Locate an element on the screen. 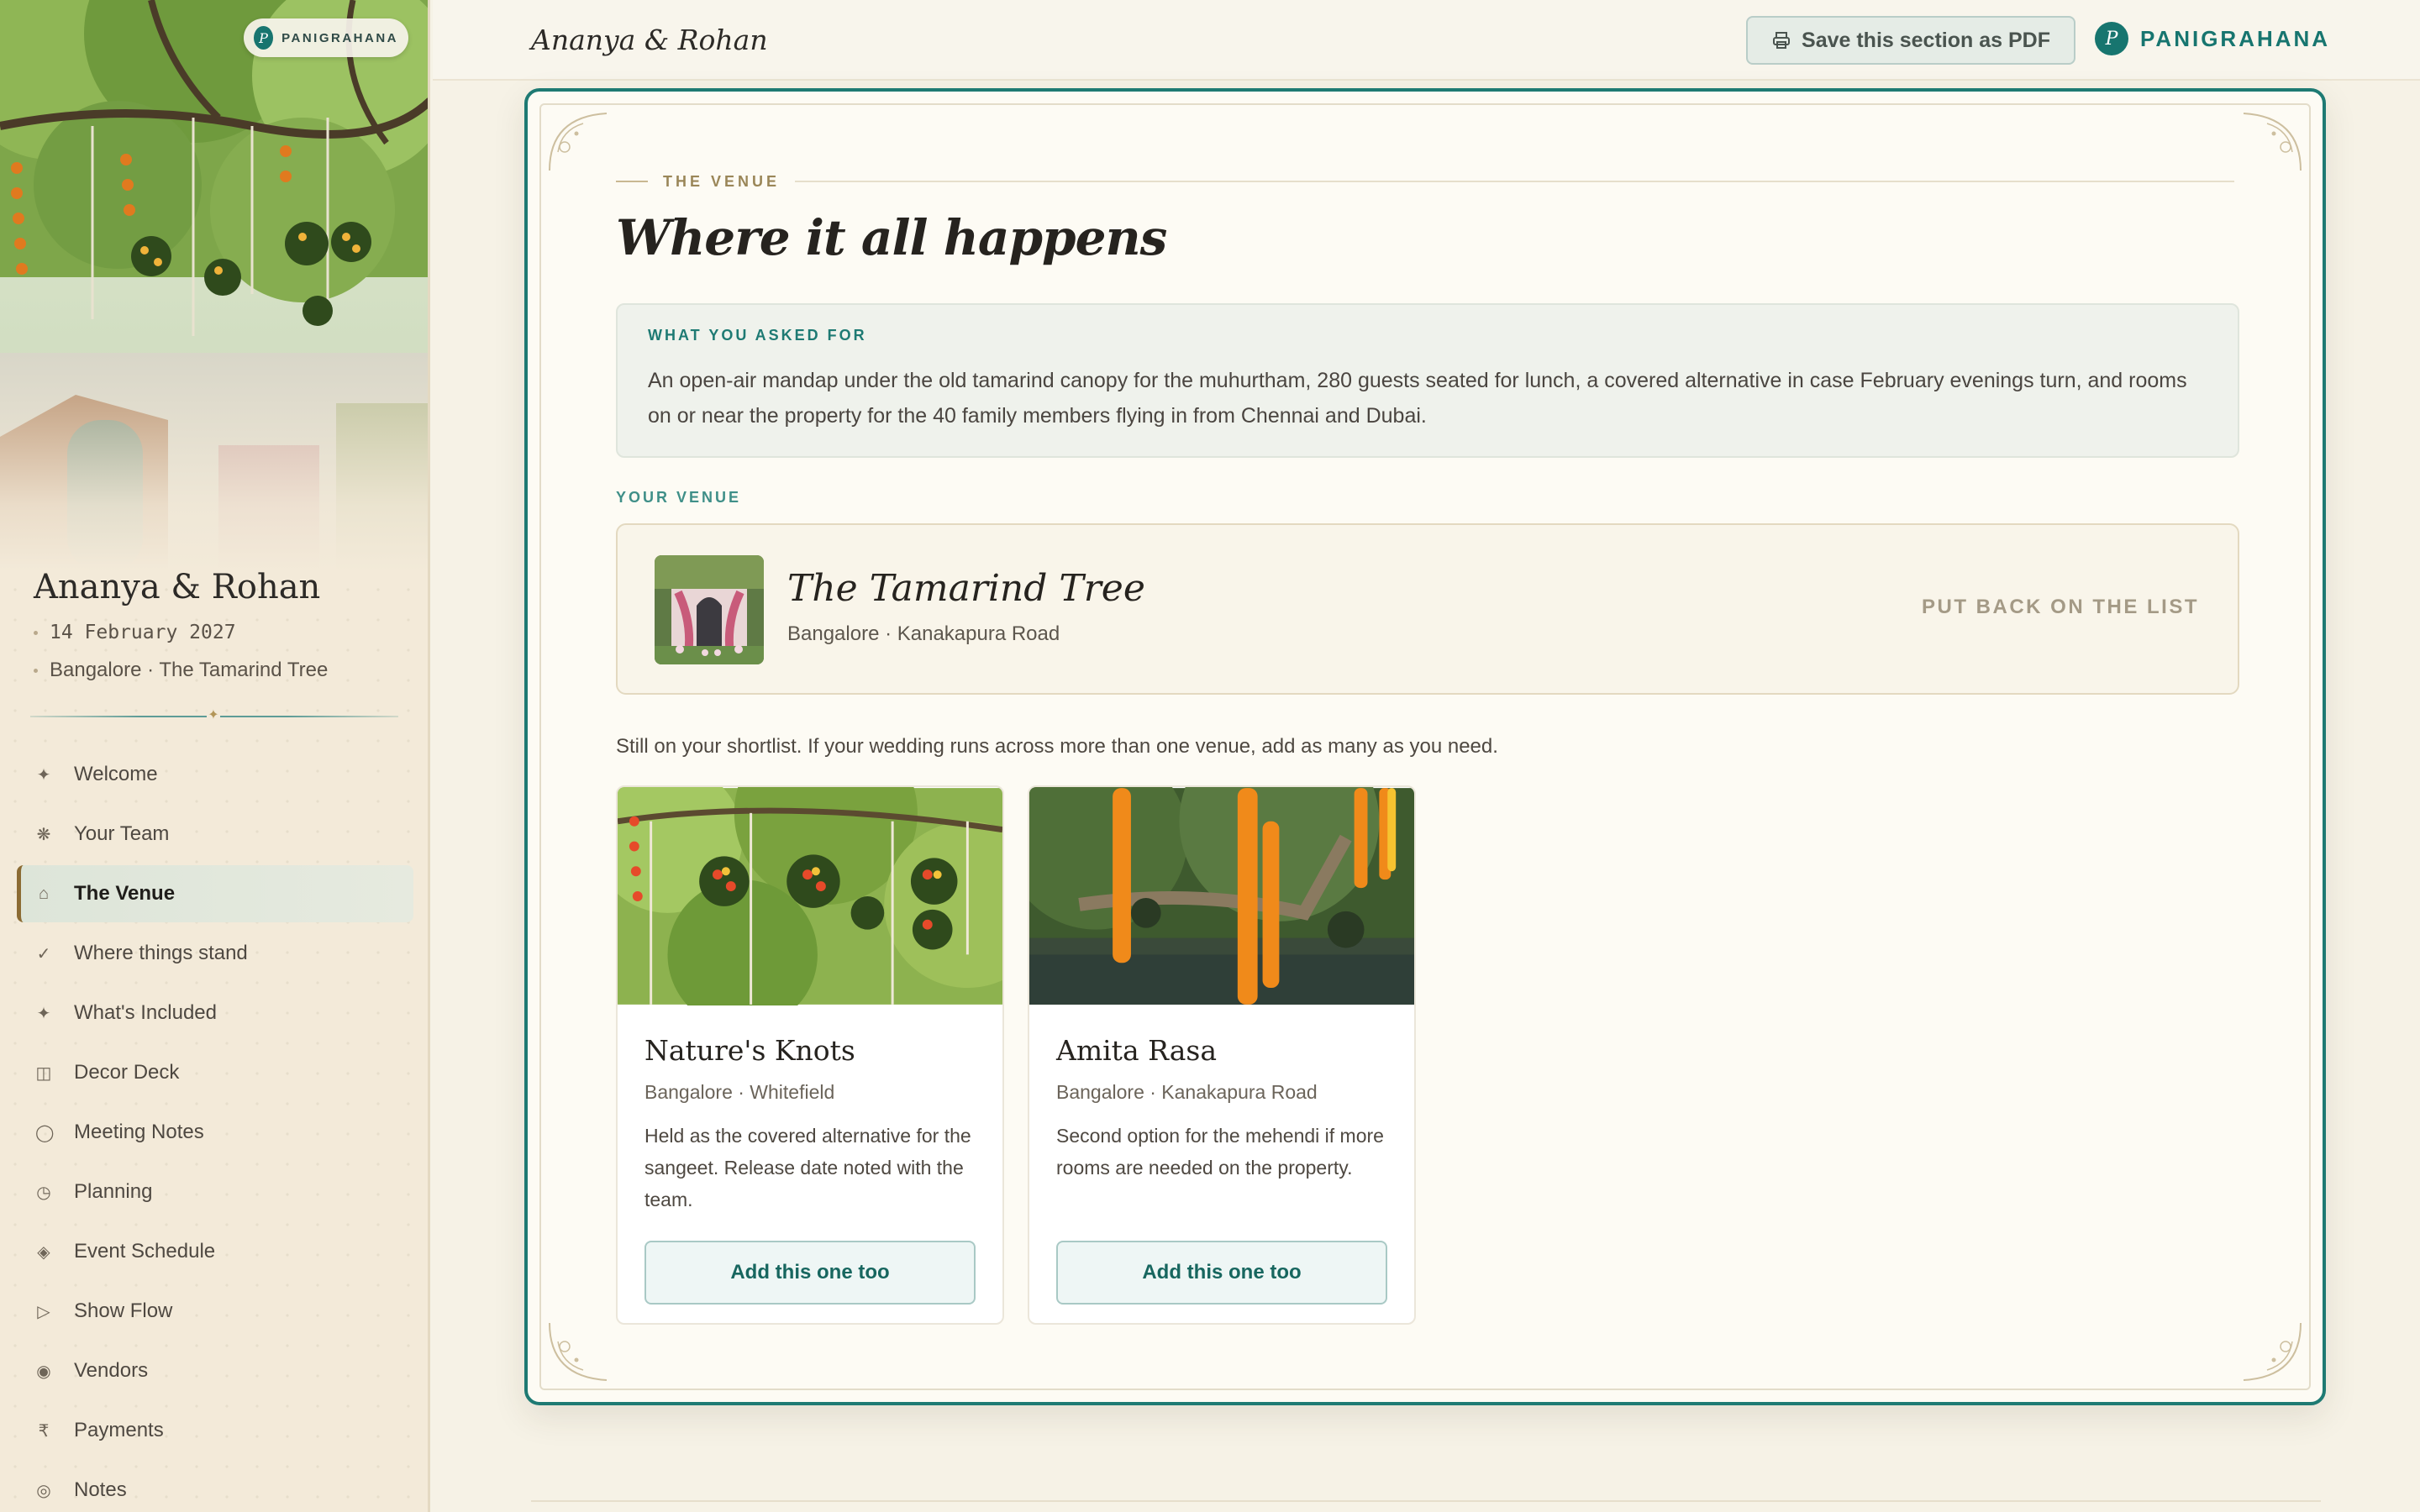  section-eyebrow: THE VENUE is located at coordinates (1425, 181).